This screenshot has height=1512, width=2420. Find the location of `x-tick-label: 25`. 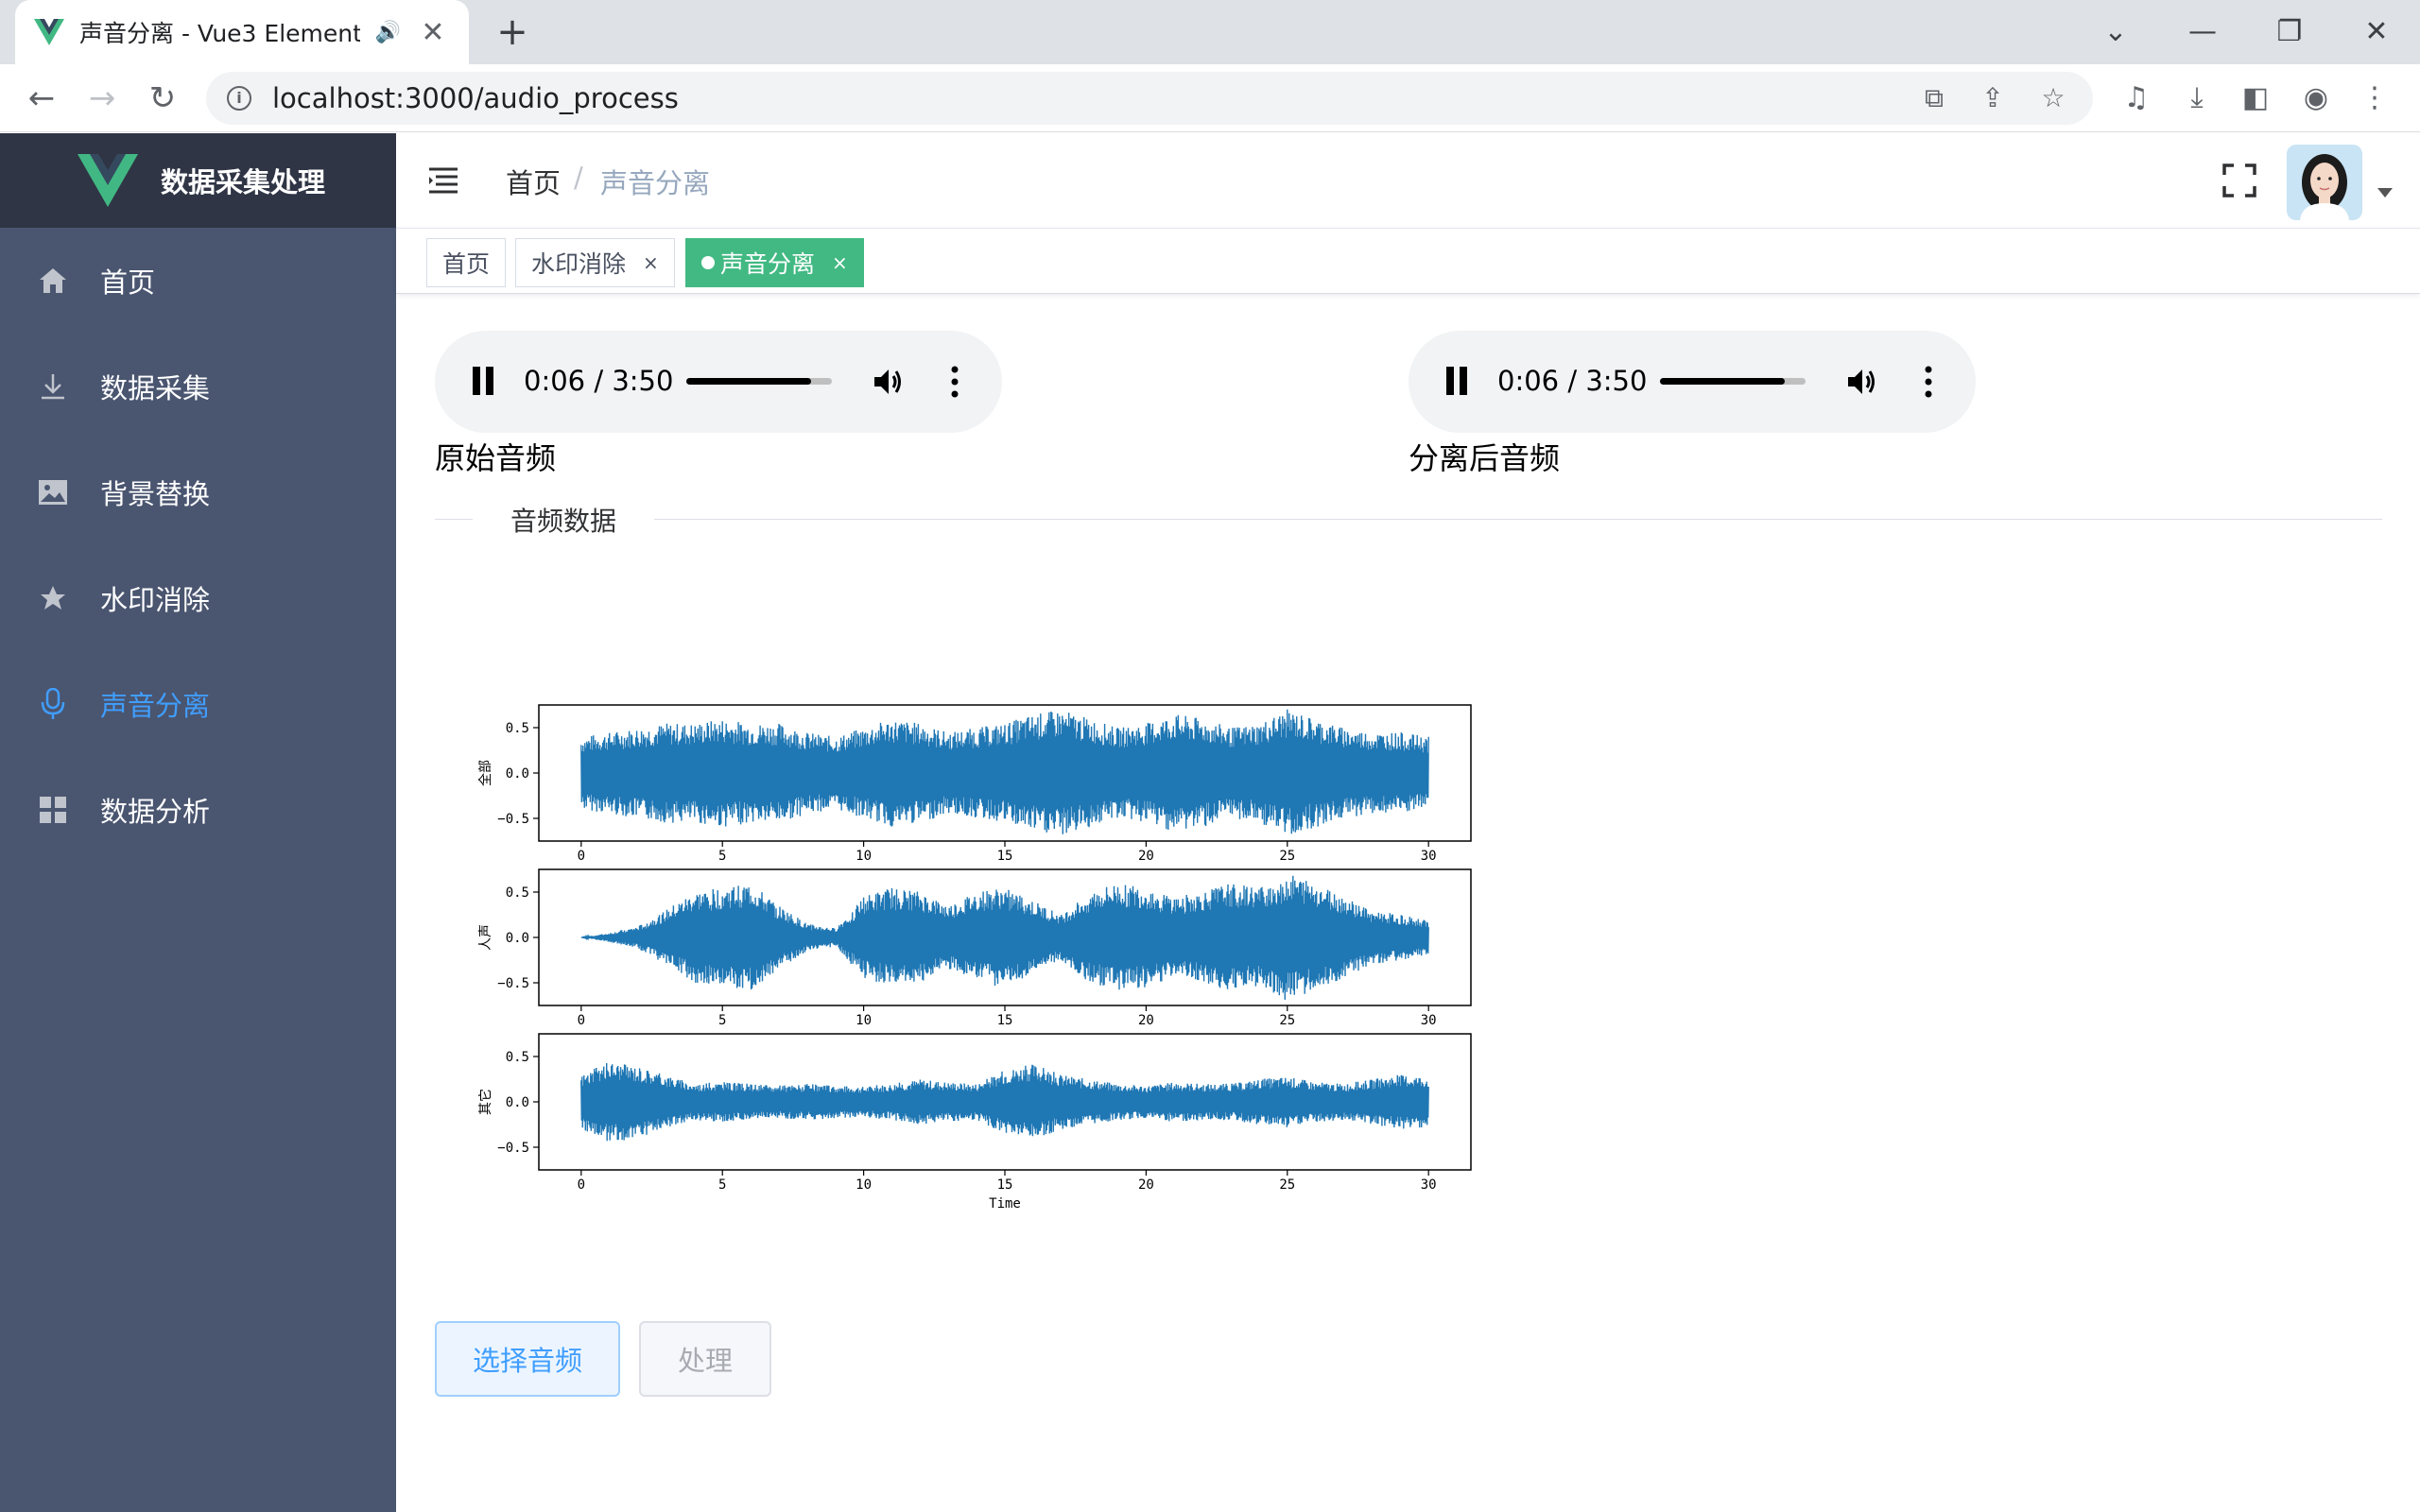

x-tick-label: 25 is located at coordinates (1287, 856).